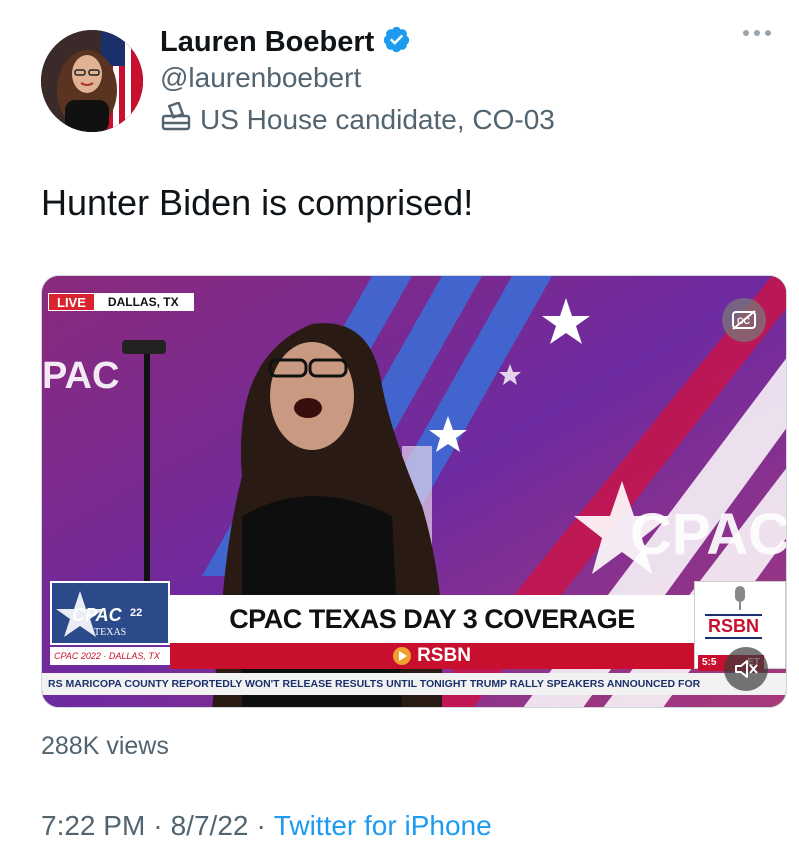  I want to click on tweet-date: 8/7/22, so click(210, 826).